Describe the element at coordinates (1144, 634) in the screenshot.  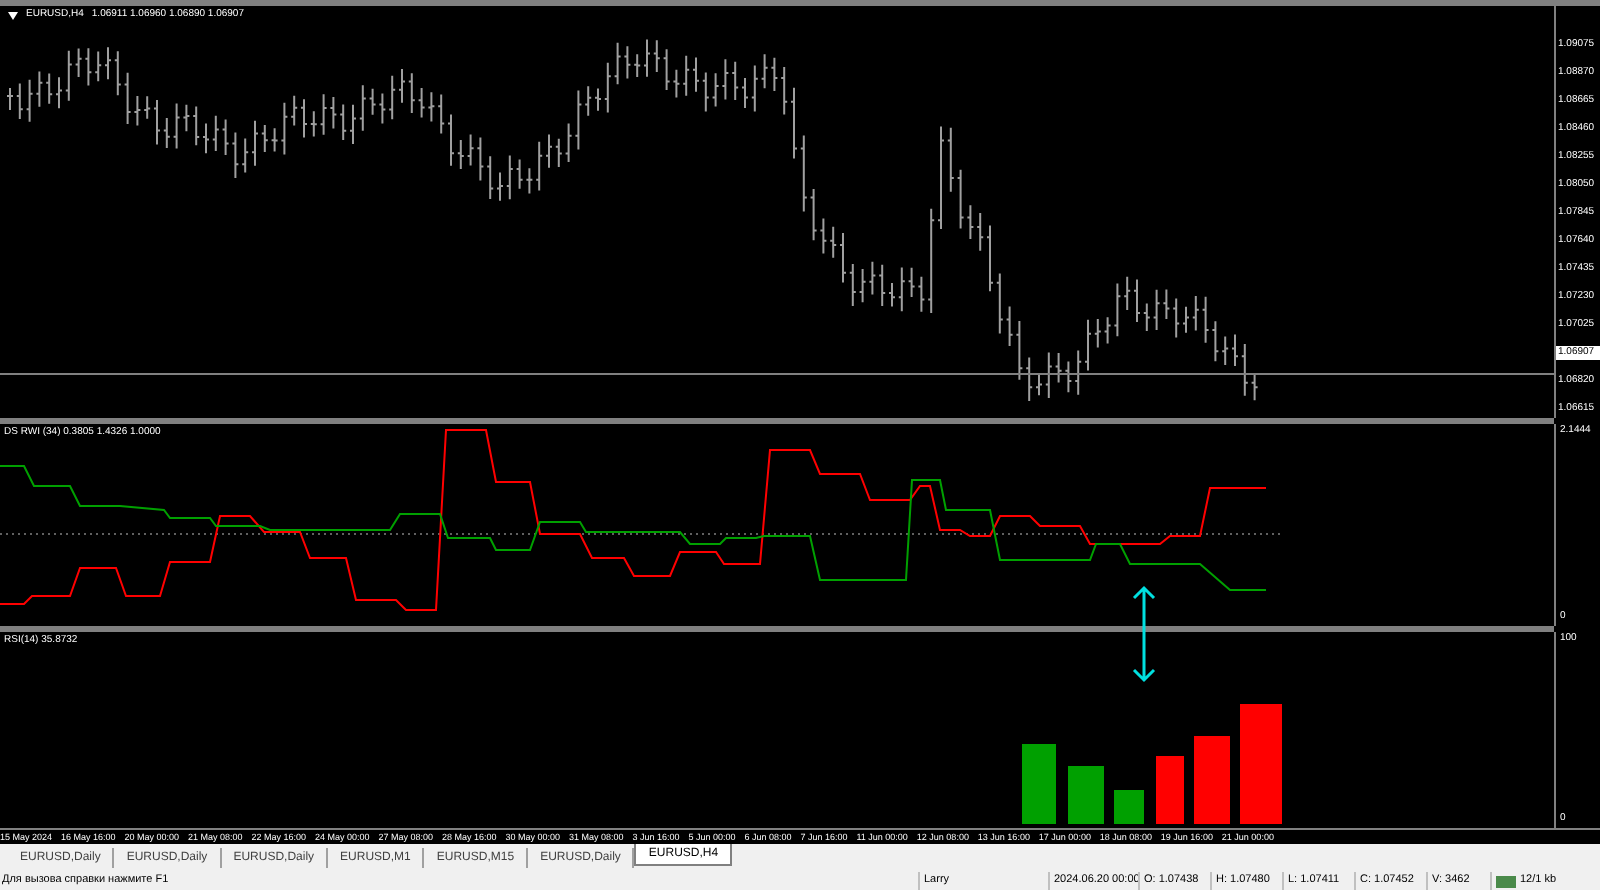
I see `double-arrow-icon` at that location.